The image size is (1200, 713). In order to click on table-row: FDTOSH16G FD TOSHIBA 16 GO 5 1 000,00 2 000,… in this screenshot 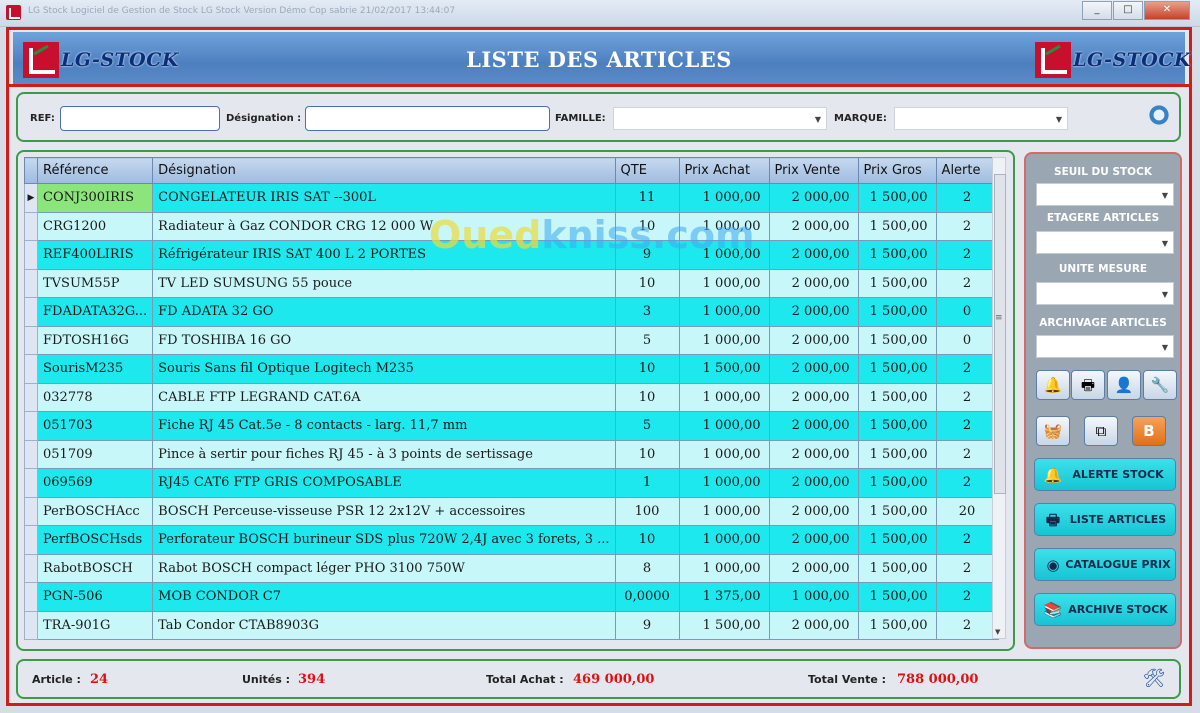, I will do `click(511, 340)`.